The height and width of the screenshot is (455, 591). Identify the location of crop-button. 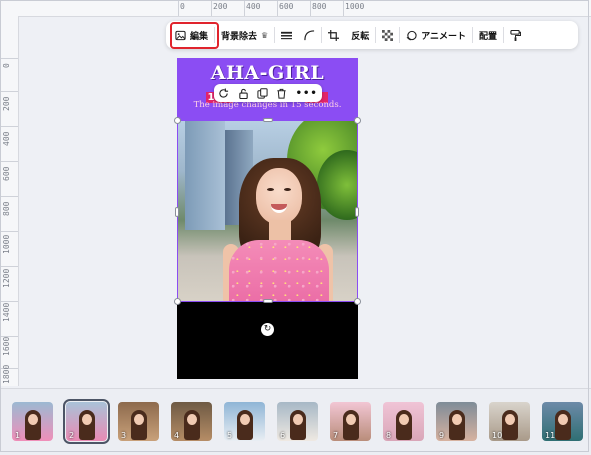
(333, 35).